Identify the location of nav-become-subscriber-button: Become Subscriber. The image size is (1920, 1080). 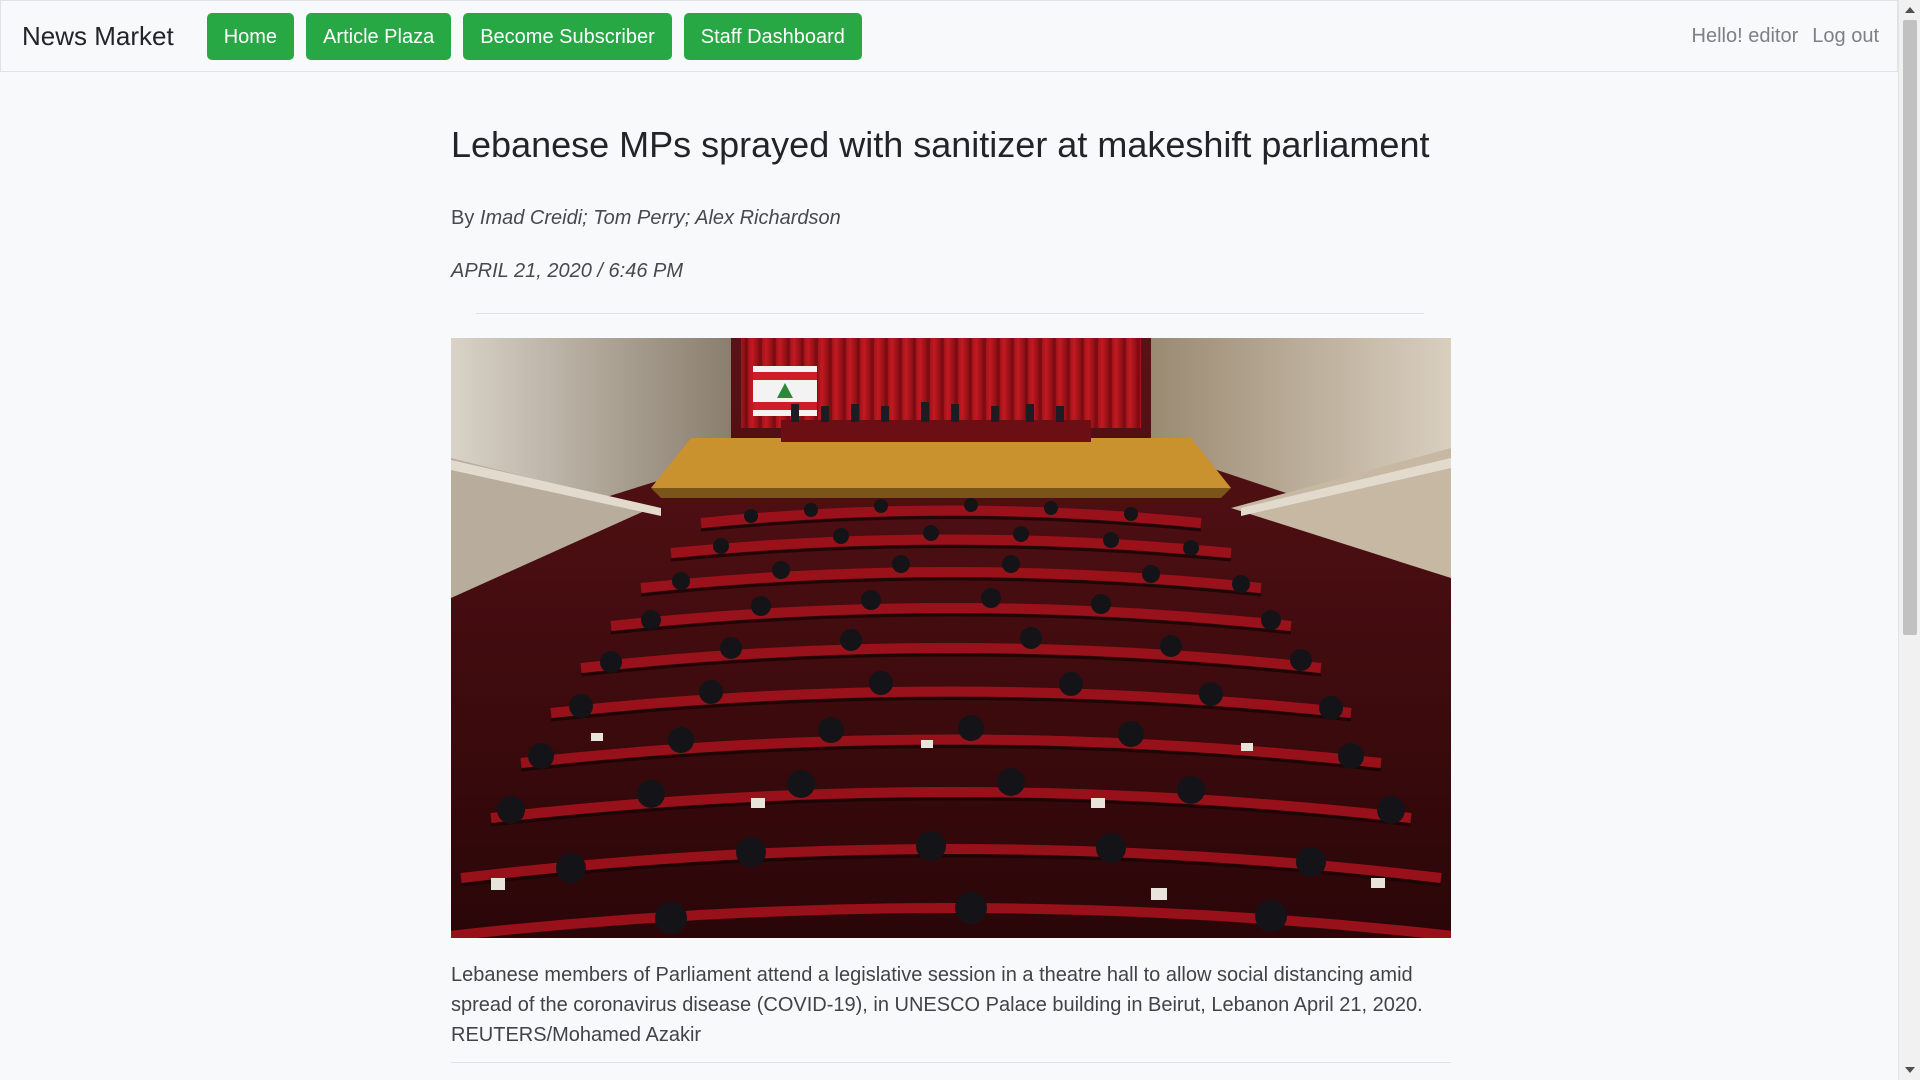
(567, 36).